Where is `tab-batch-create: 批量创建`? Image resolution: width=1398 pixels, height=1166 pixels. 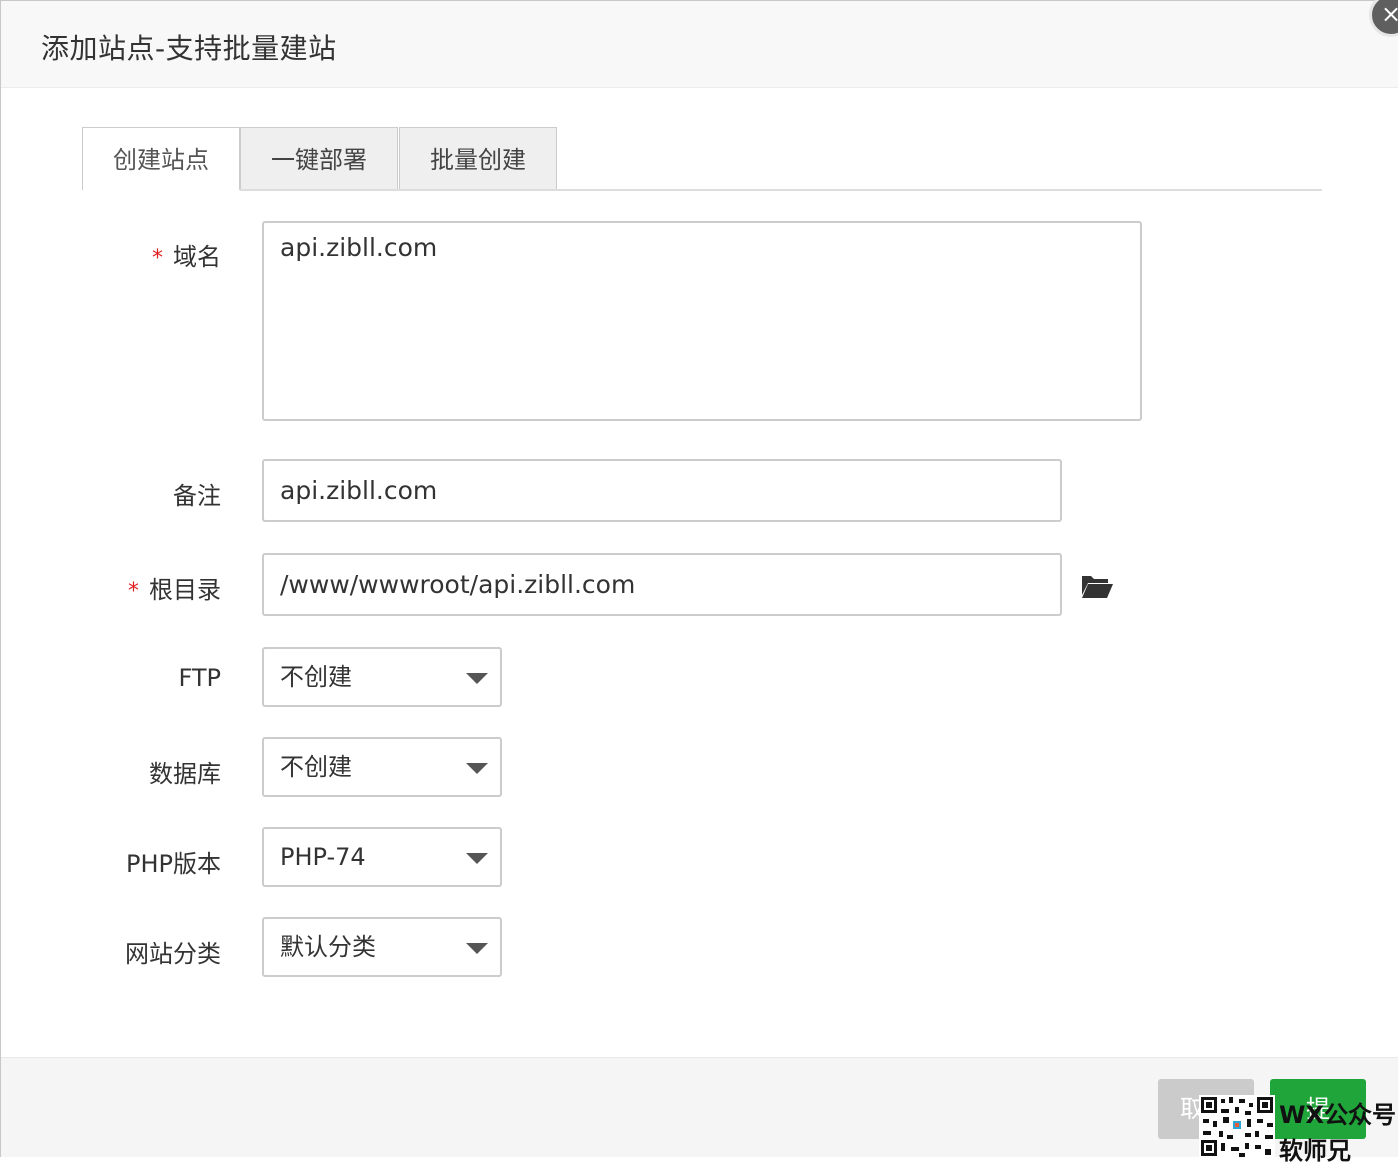
tab-batch-create: 批量创建 is located at coordinates (478, 158).